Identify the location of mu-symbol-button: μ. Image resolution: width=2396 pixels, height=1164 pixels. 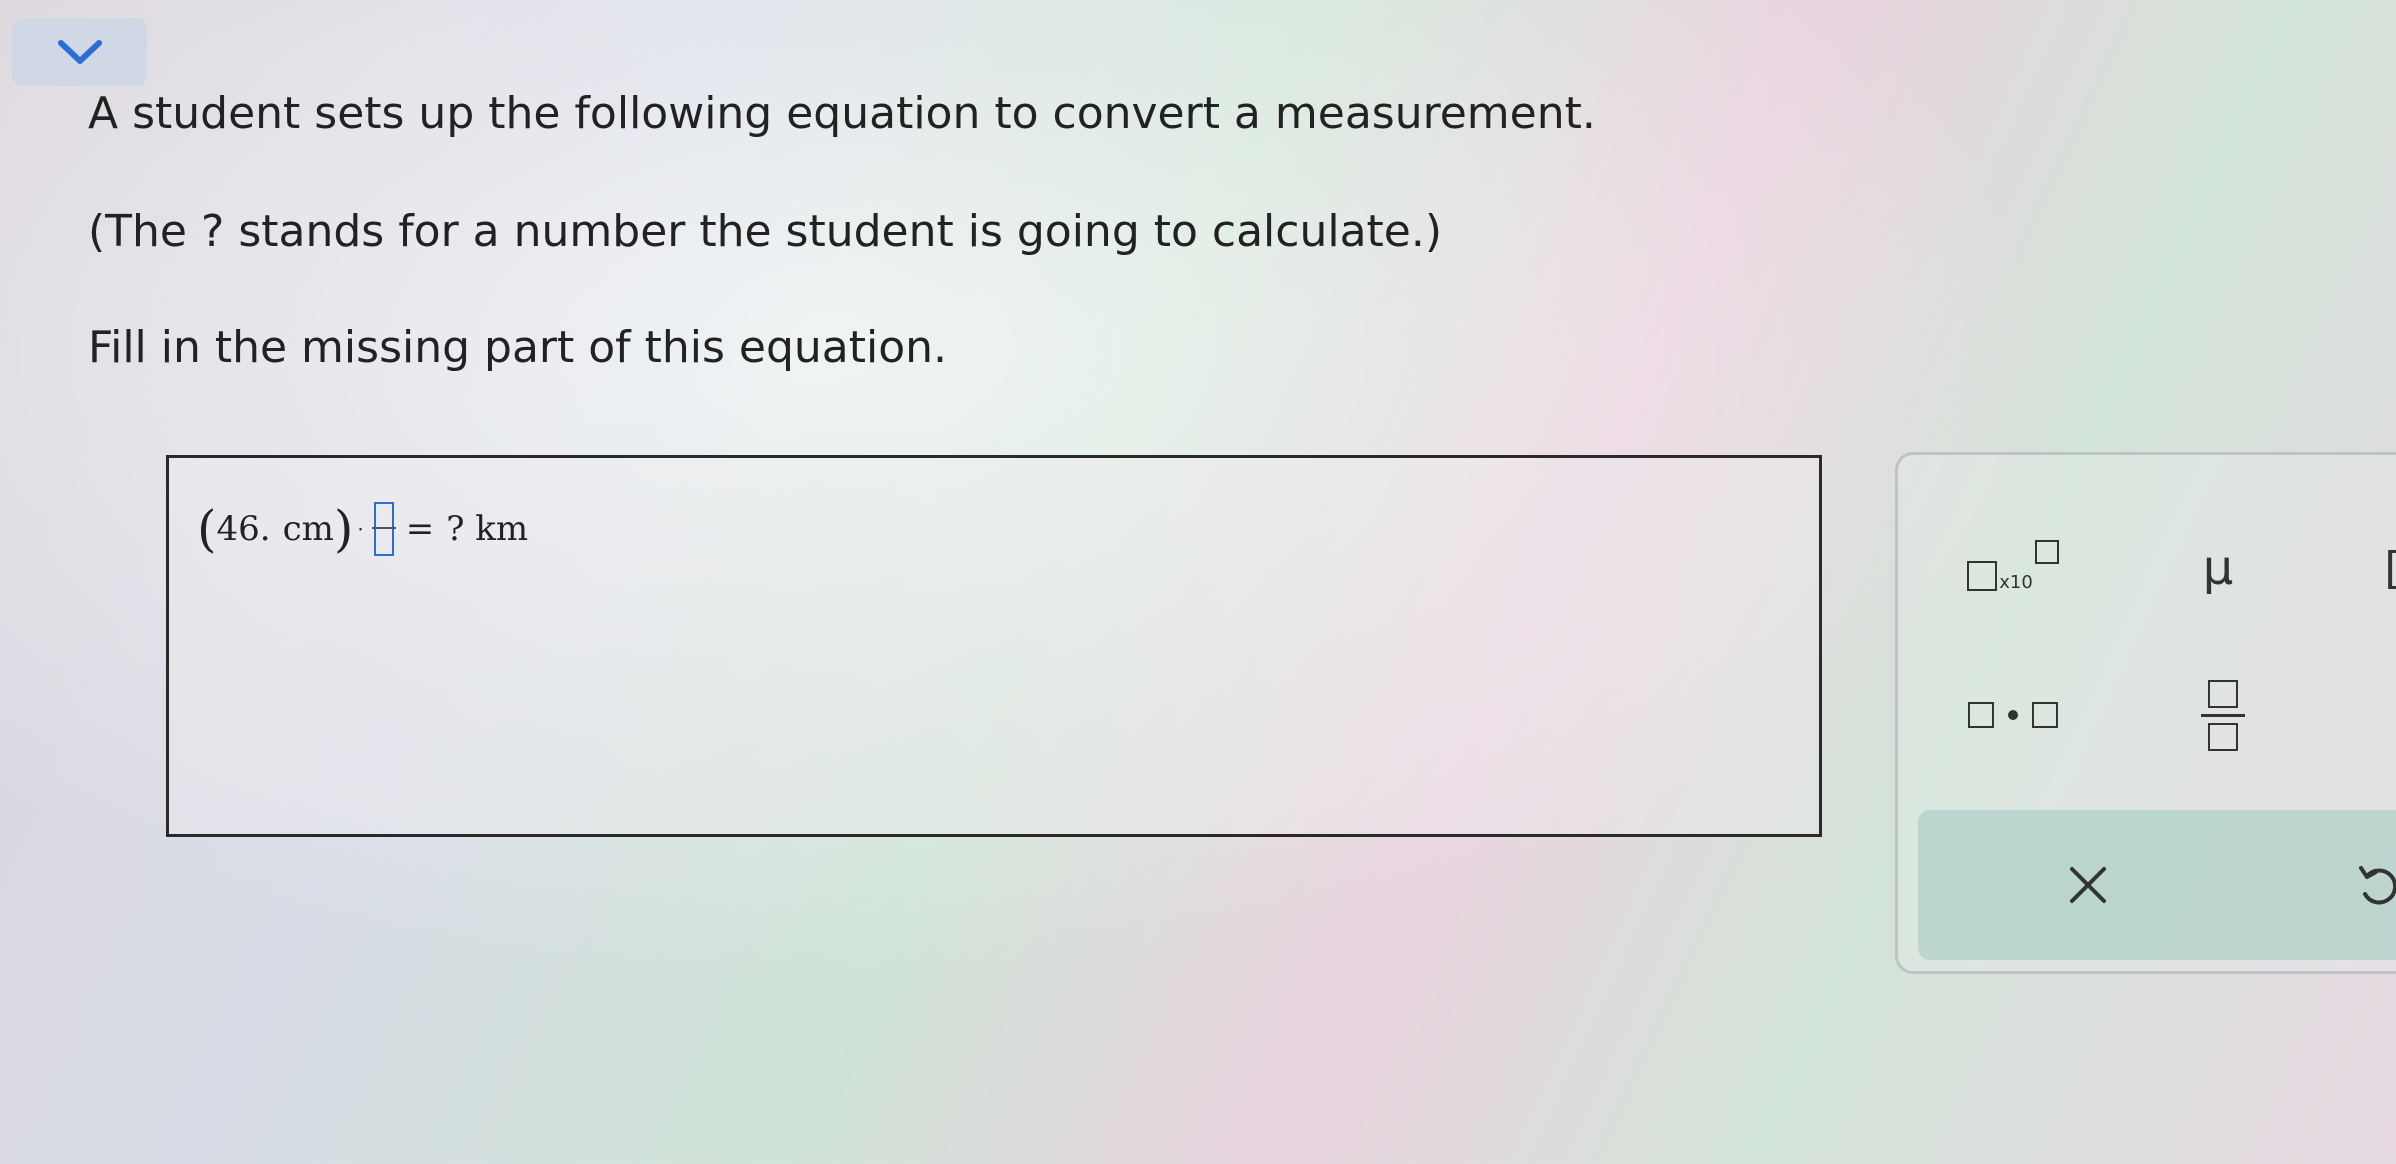
(2218, 568).